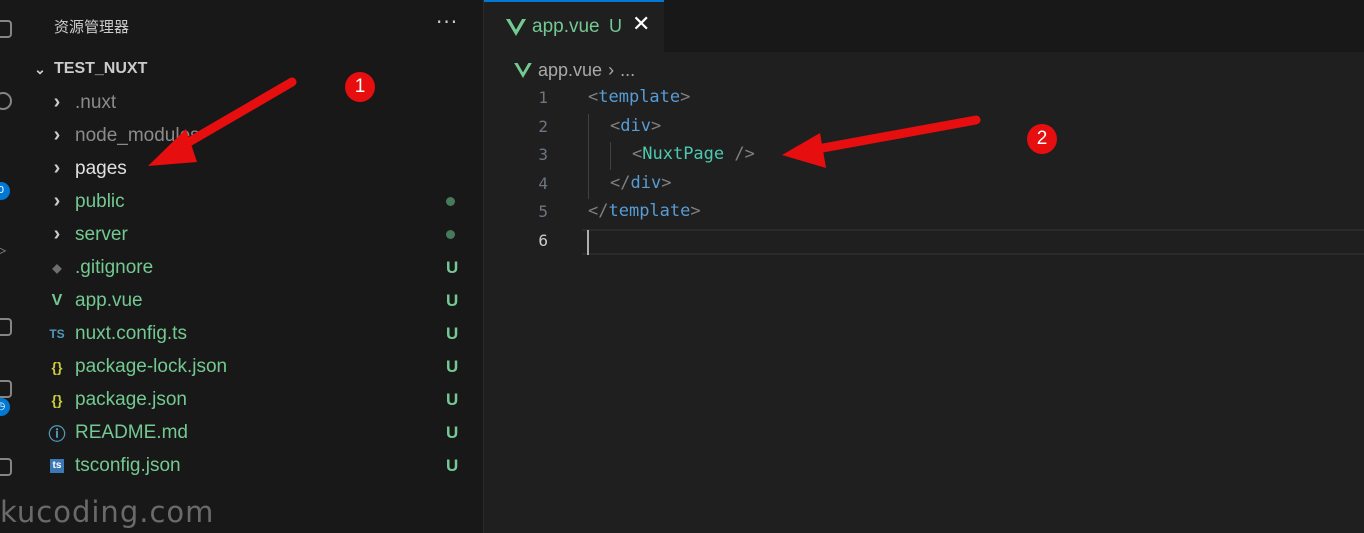 This screenshot has width=1364, height=533. I want to click on tab-bar: app.vue U ✕, so click(924, 26).